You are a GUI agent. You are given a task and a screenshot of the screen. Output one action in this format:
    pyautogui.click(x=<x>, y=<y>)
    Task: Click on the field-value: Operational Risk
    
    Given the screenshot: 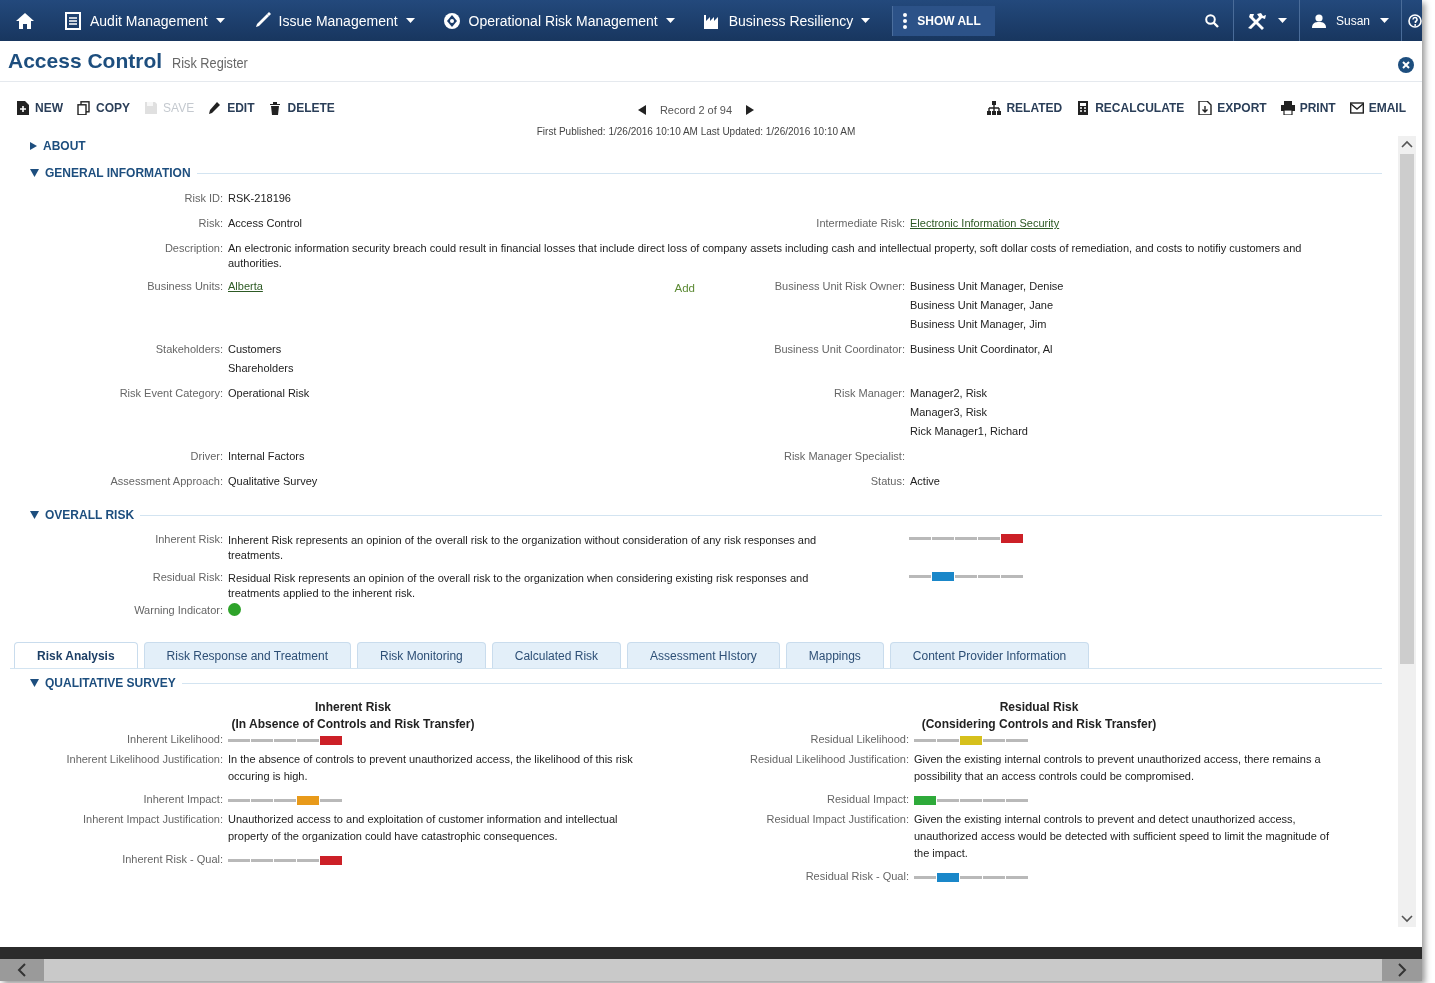 What is the action you would take?
    pyautogui.click(x=269, y=393)
    